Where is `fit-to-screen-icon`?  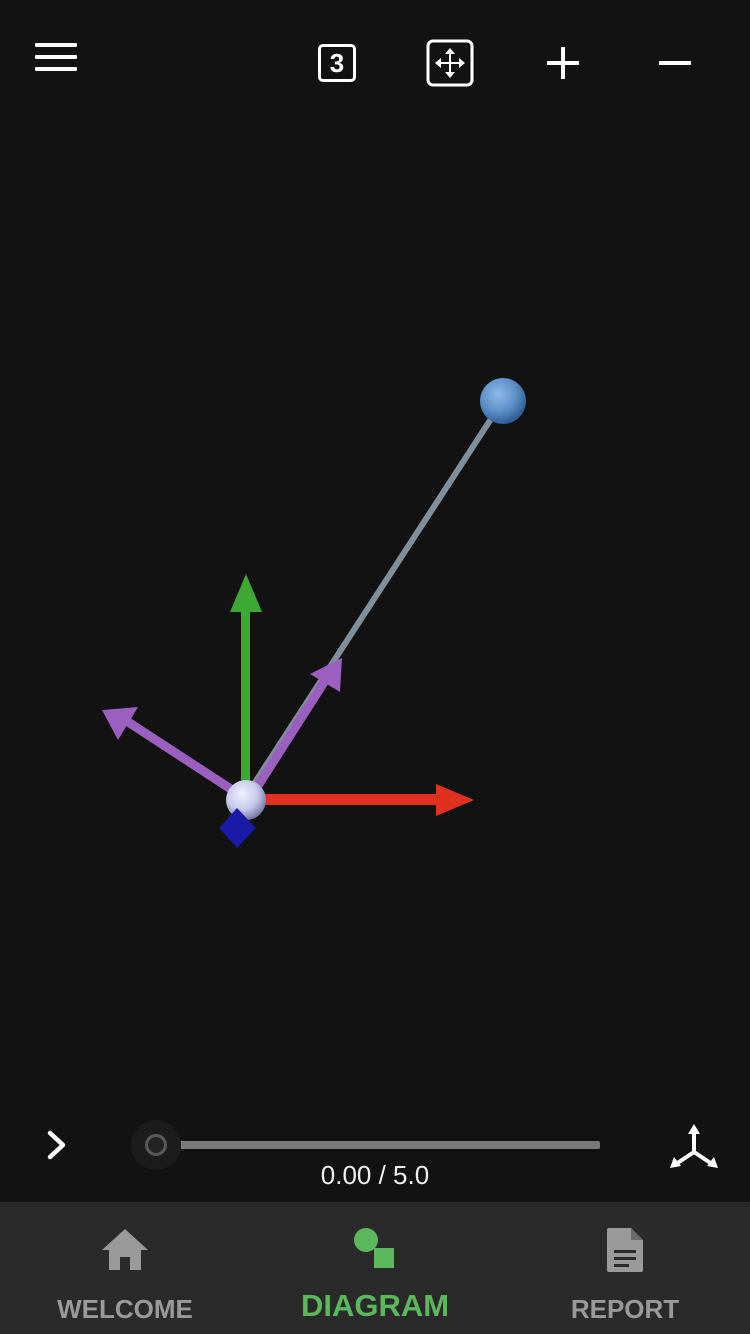
fit-to-screen-icon is located at coordinates (450, 63).